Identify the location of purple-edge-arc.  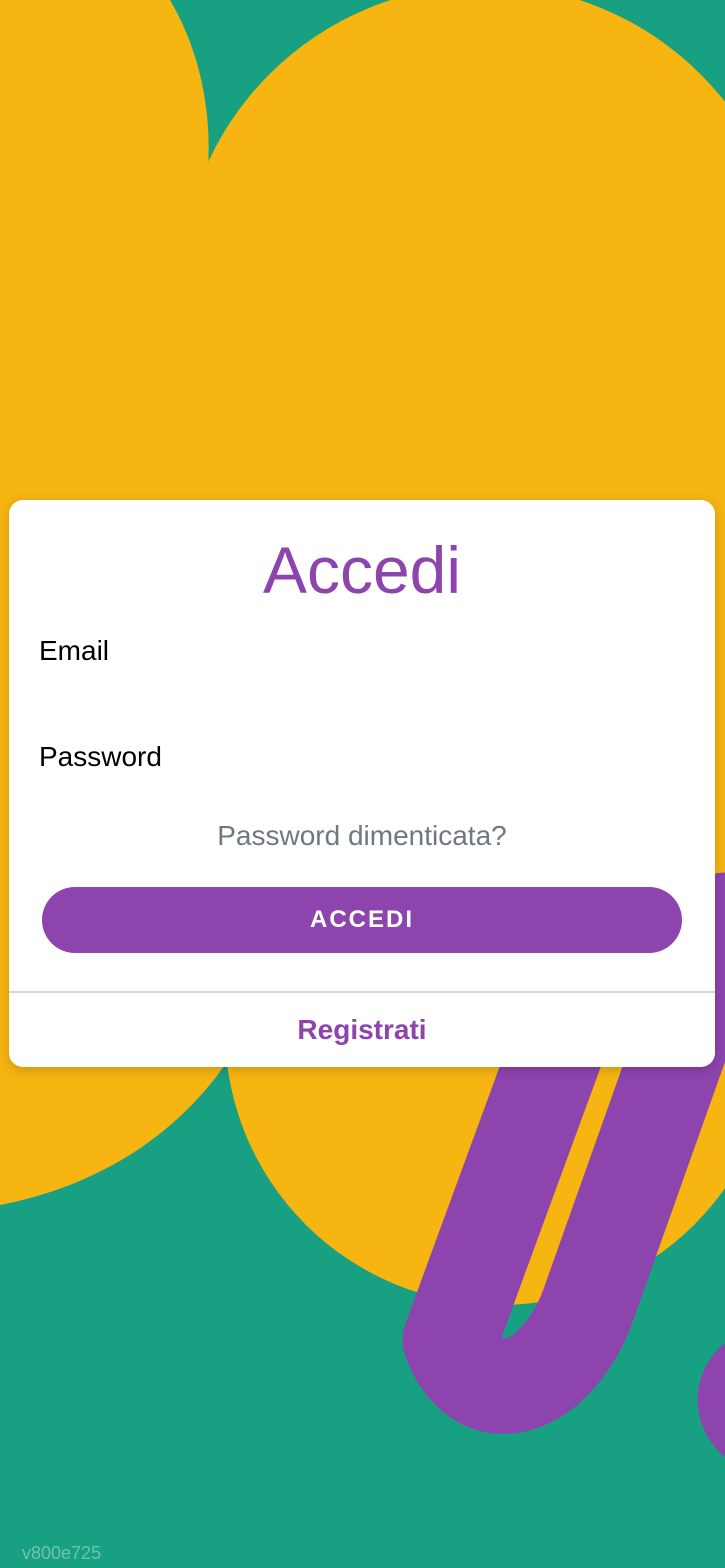
(711, 1400).